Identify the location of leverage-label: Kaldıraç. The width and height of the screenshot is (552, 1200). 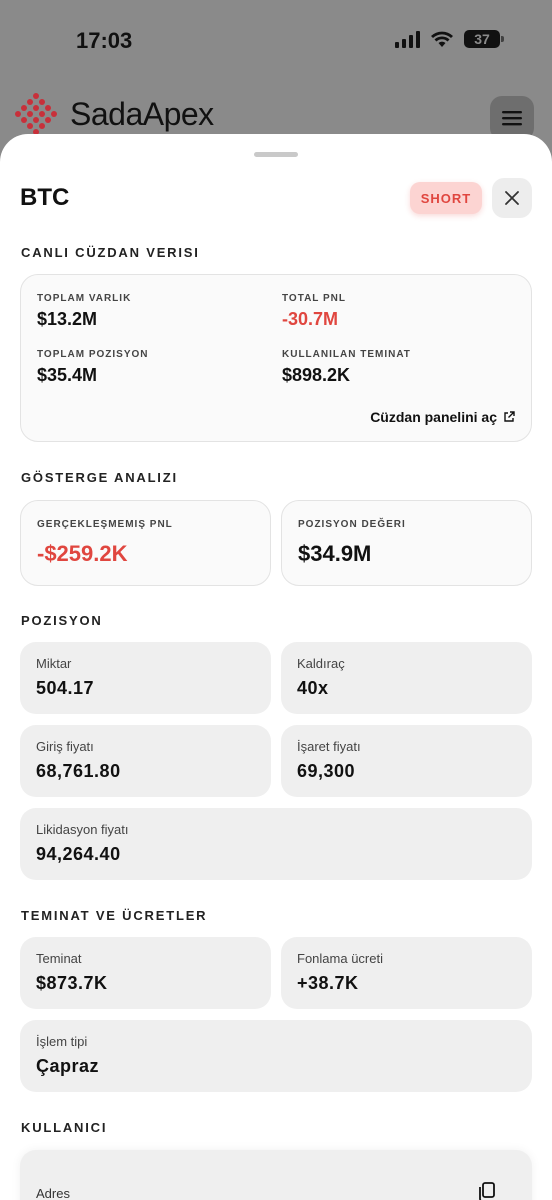
(321, 663).